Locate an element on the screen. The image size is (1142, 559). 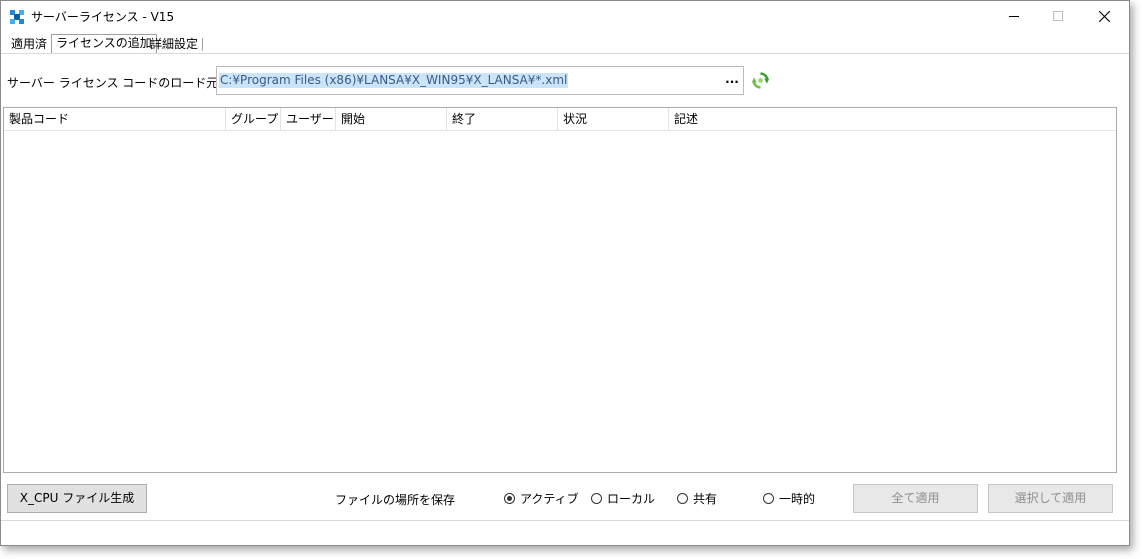
column-product-code: 製品コード is located at coordinates (115, 119).